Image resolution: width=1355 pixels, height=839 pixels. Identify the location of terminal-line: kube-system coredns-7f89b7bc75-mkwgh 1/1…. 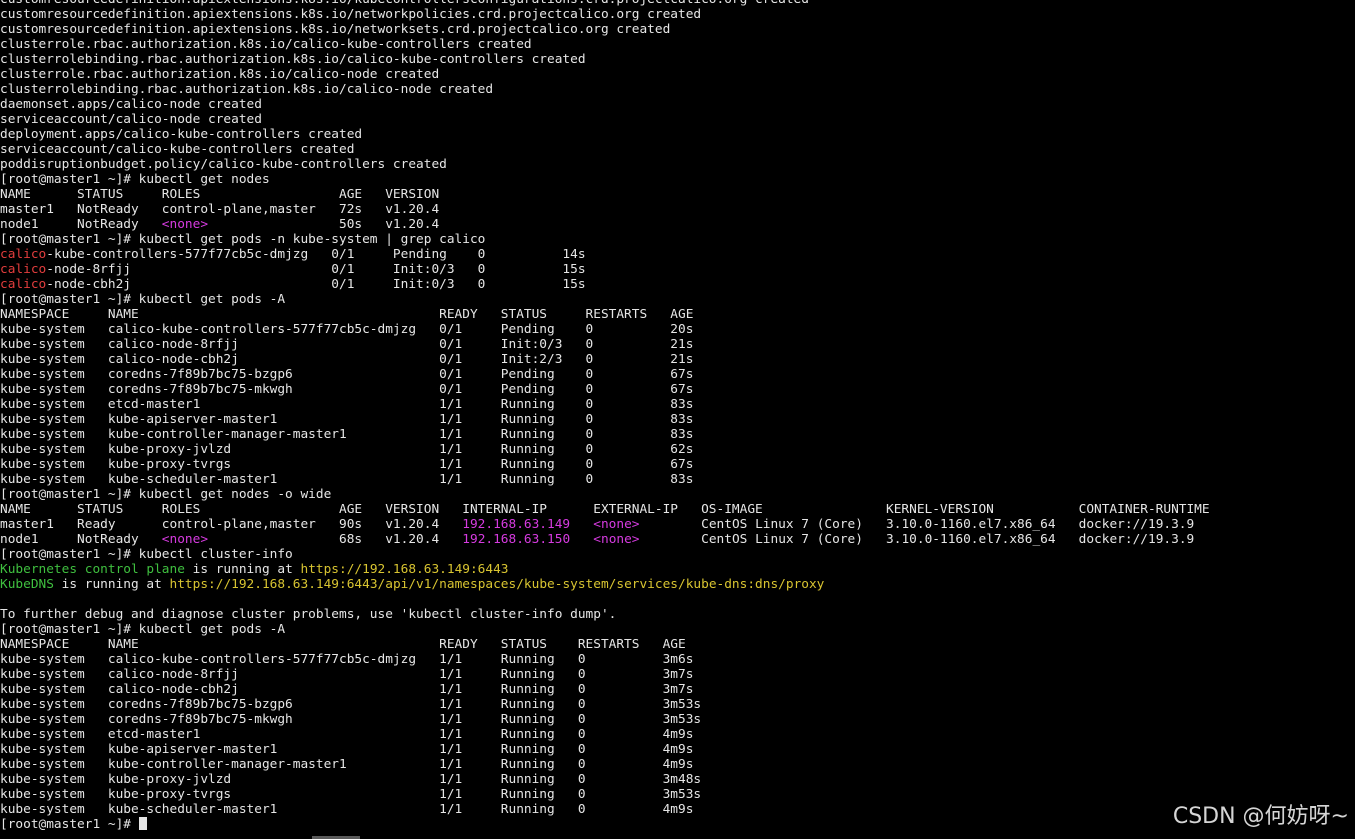
(605, 719).